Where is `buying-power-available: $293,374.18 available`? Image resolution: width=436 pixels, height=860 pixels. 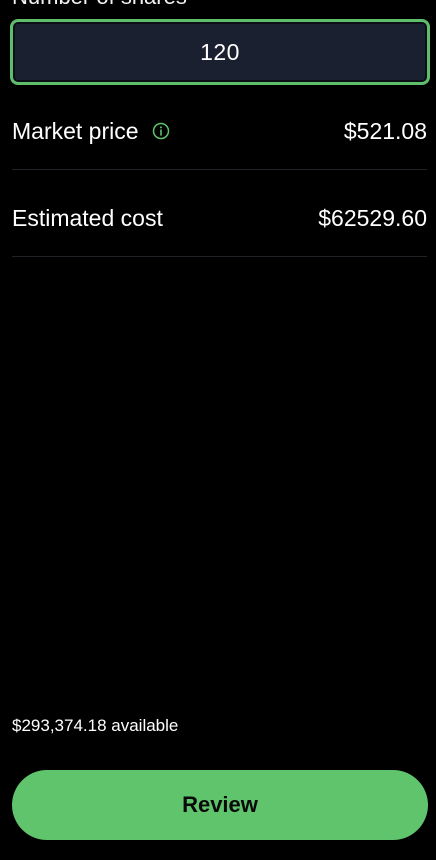 buying-power-available: $293,374.18 available is located at coordinates (95, 725).